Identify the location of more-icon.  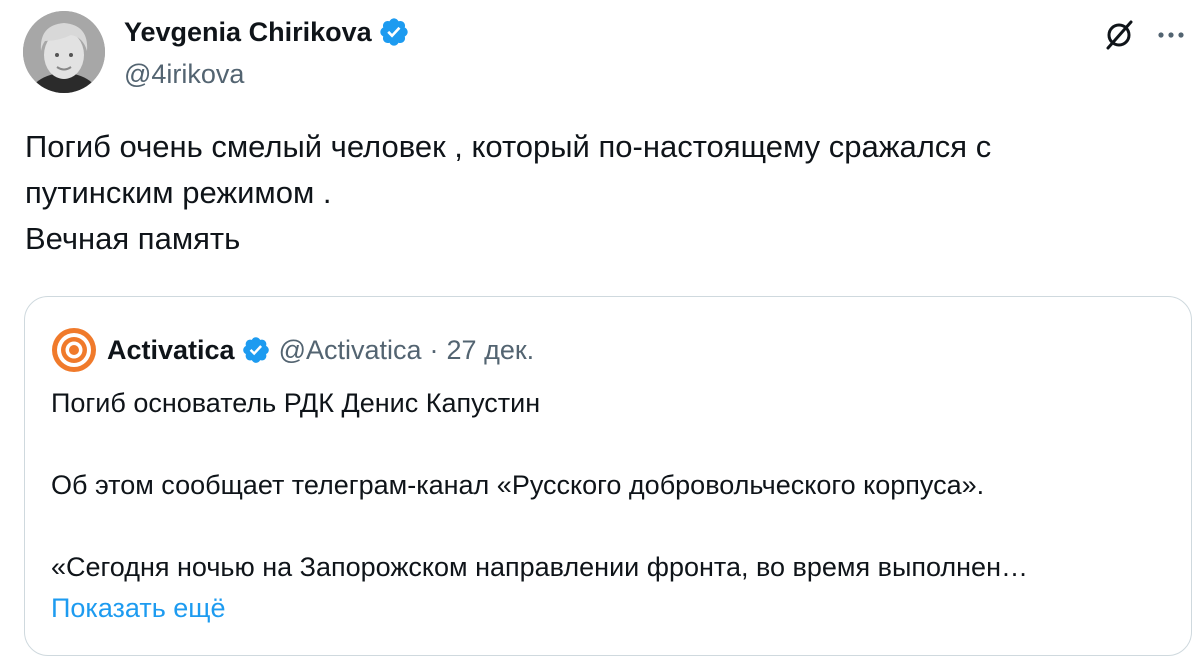
(1171, 35).